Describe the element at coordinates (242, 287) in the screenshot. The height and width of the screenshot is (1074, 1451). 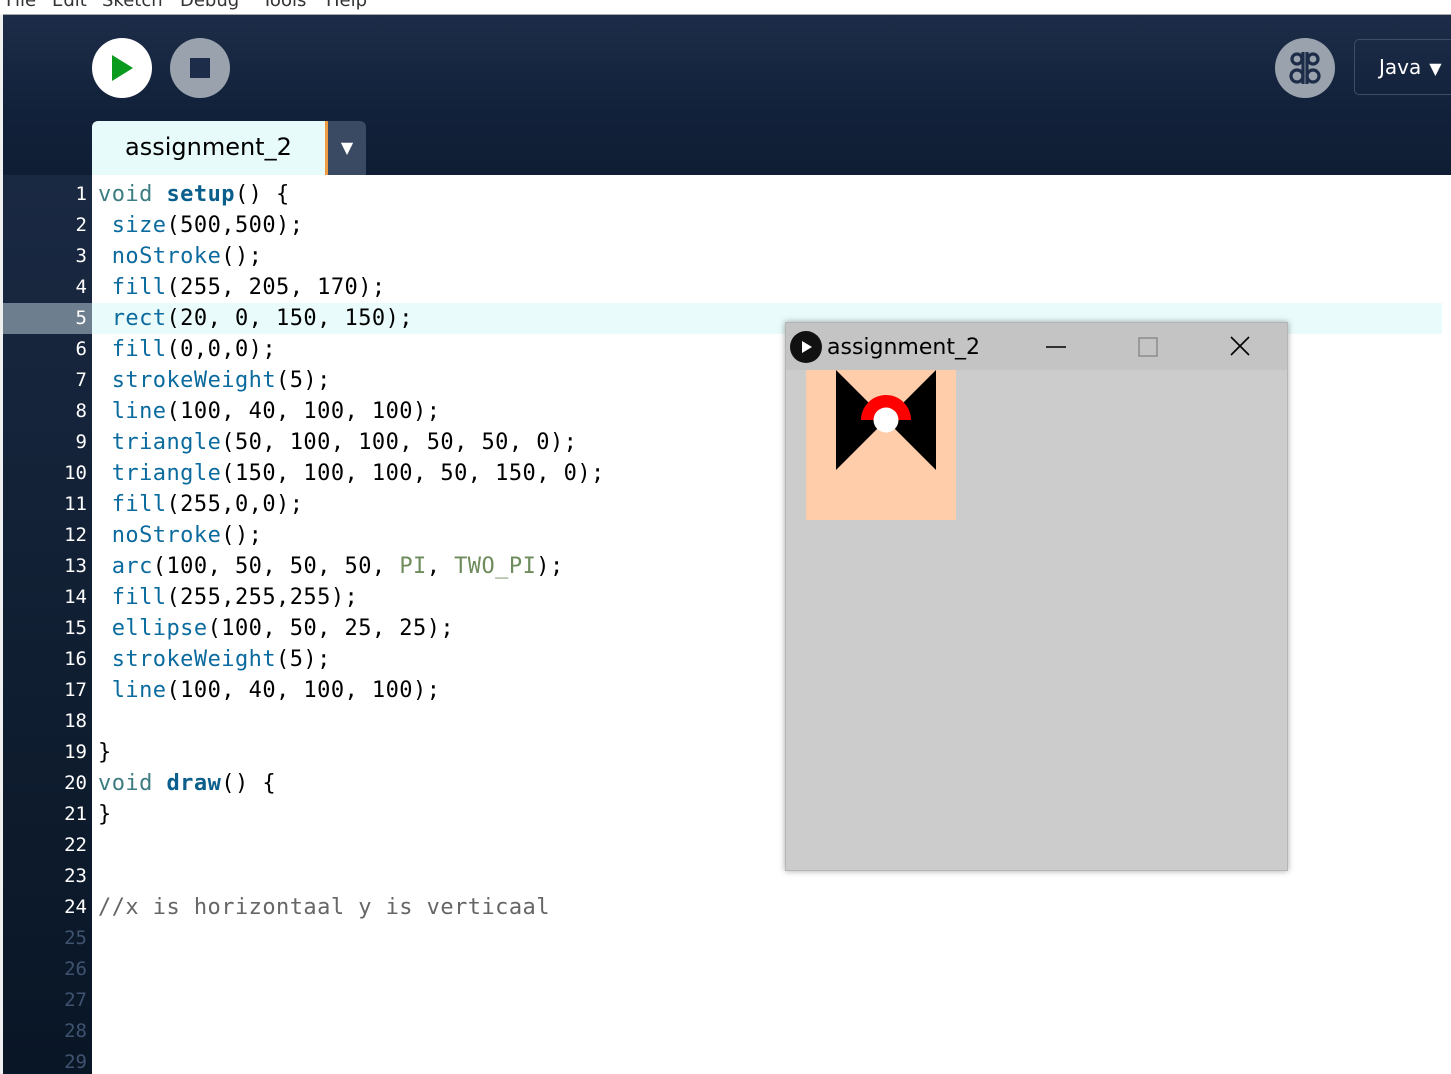
I see `code-line: fill(255, 205, 170);` at that location.